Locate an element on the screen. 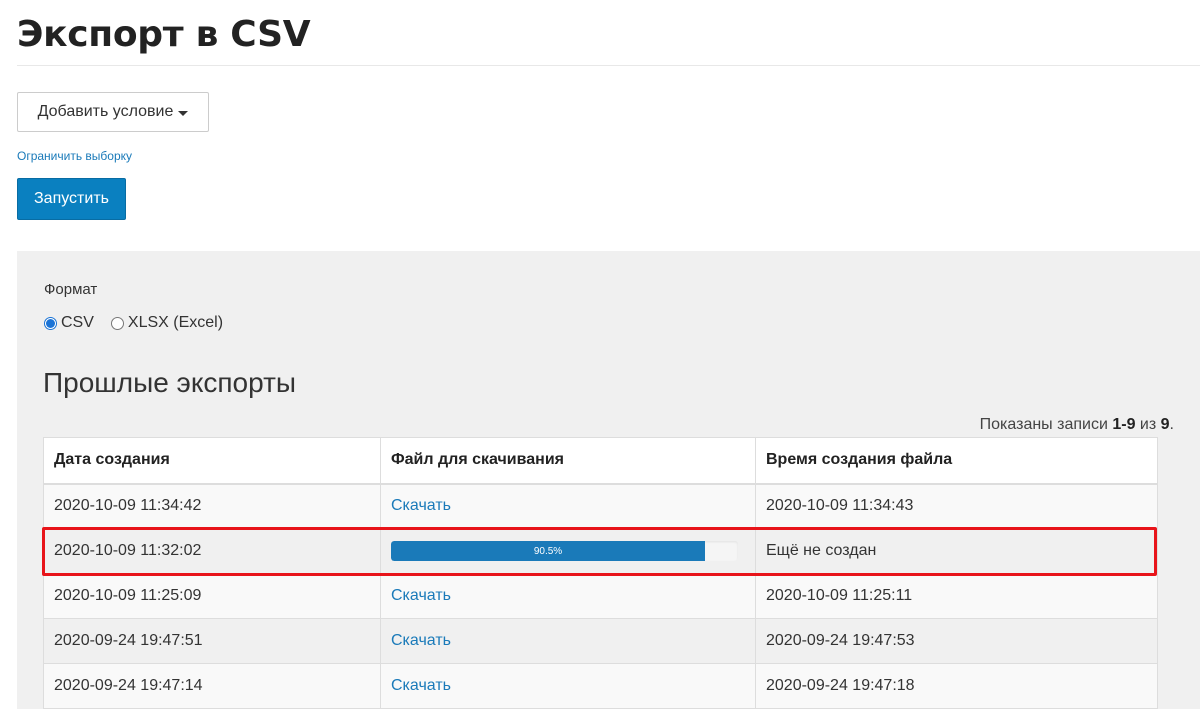 This screenshot has height=709, width=1200. file-created-cell: 2020-09-24 19:47:53 is located at coordinates (956, 641).